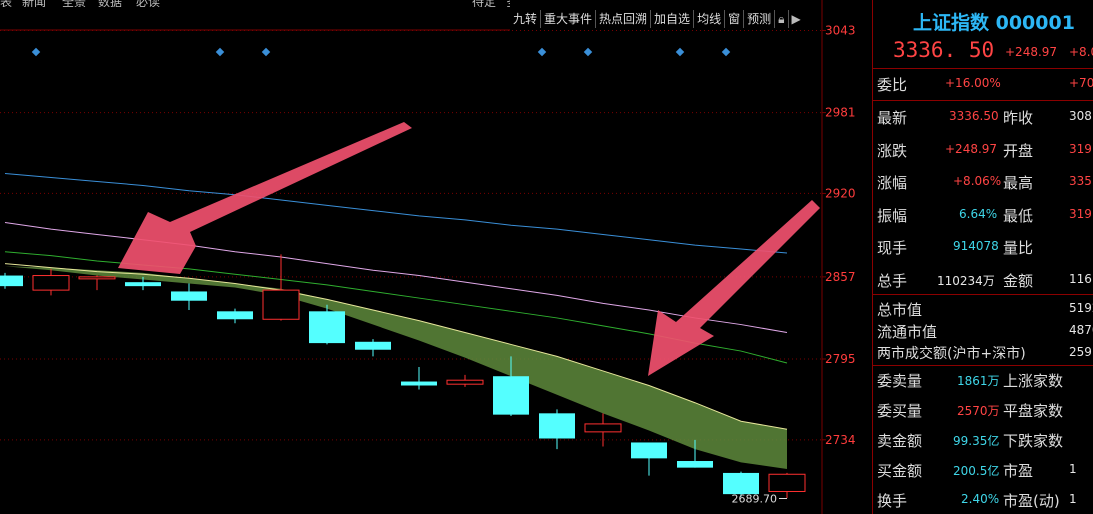 The image size is (1093, 514). I want to click on index-title: 上证指数 000001, so click(983, 21).